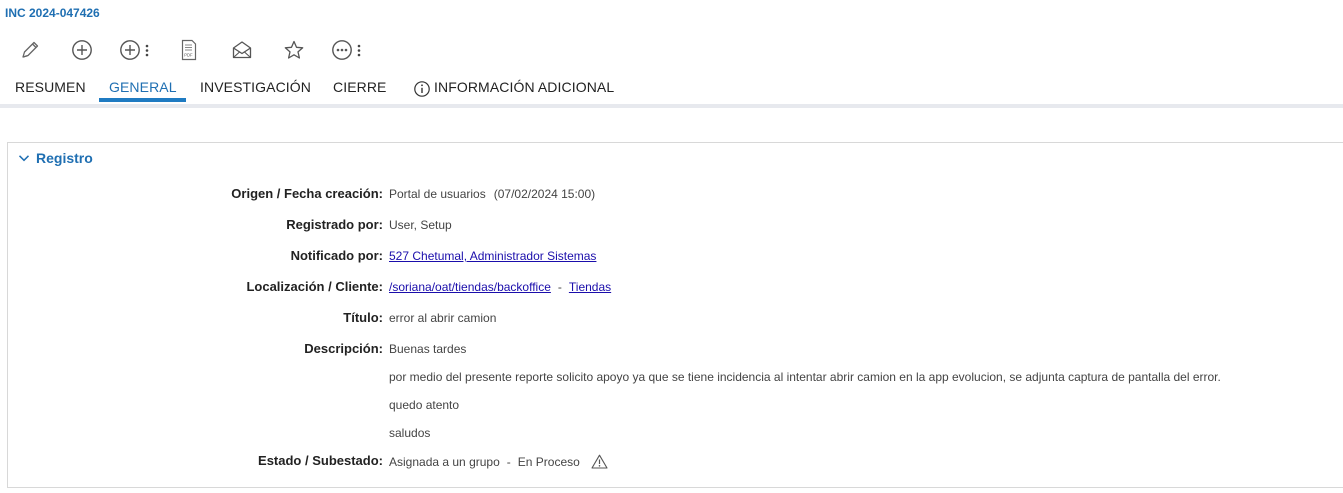  Describe the element at coordinates (307, 193) in the screenshot. I see `field-label: Origen / Fecha creación:` at that location.